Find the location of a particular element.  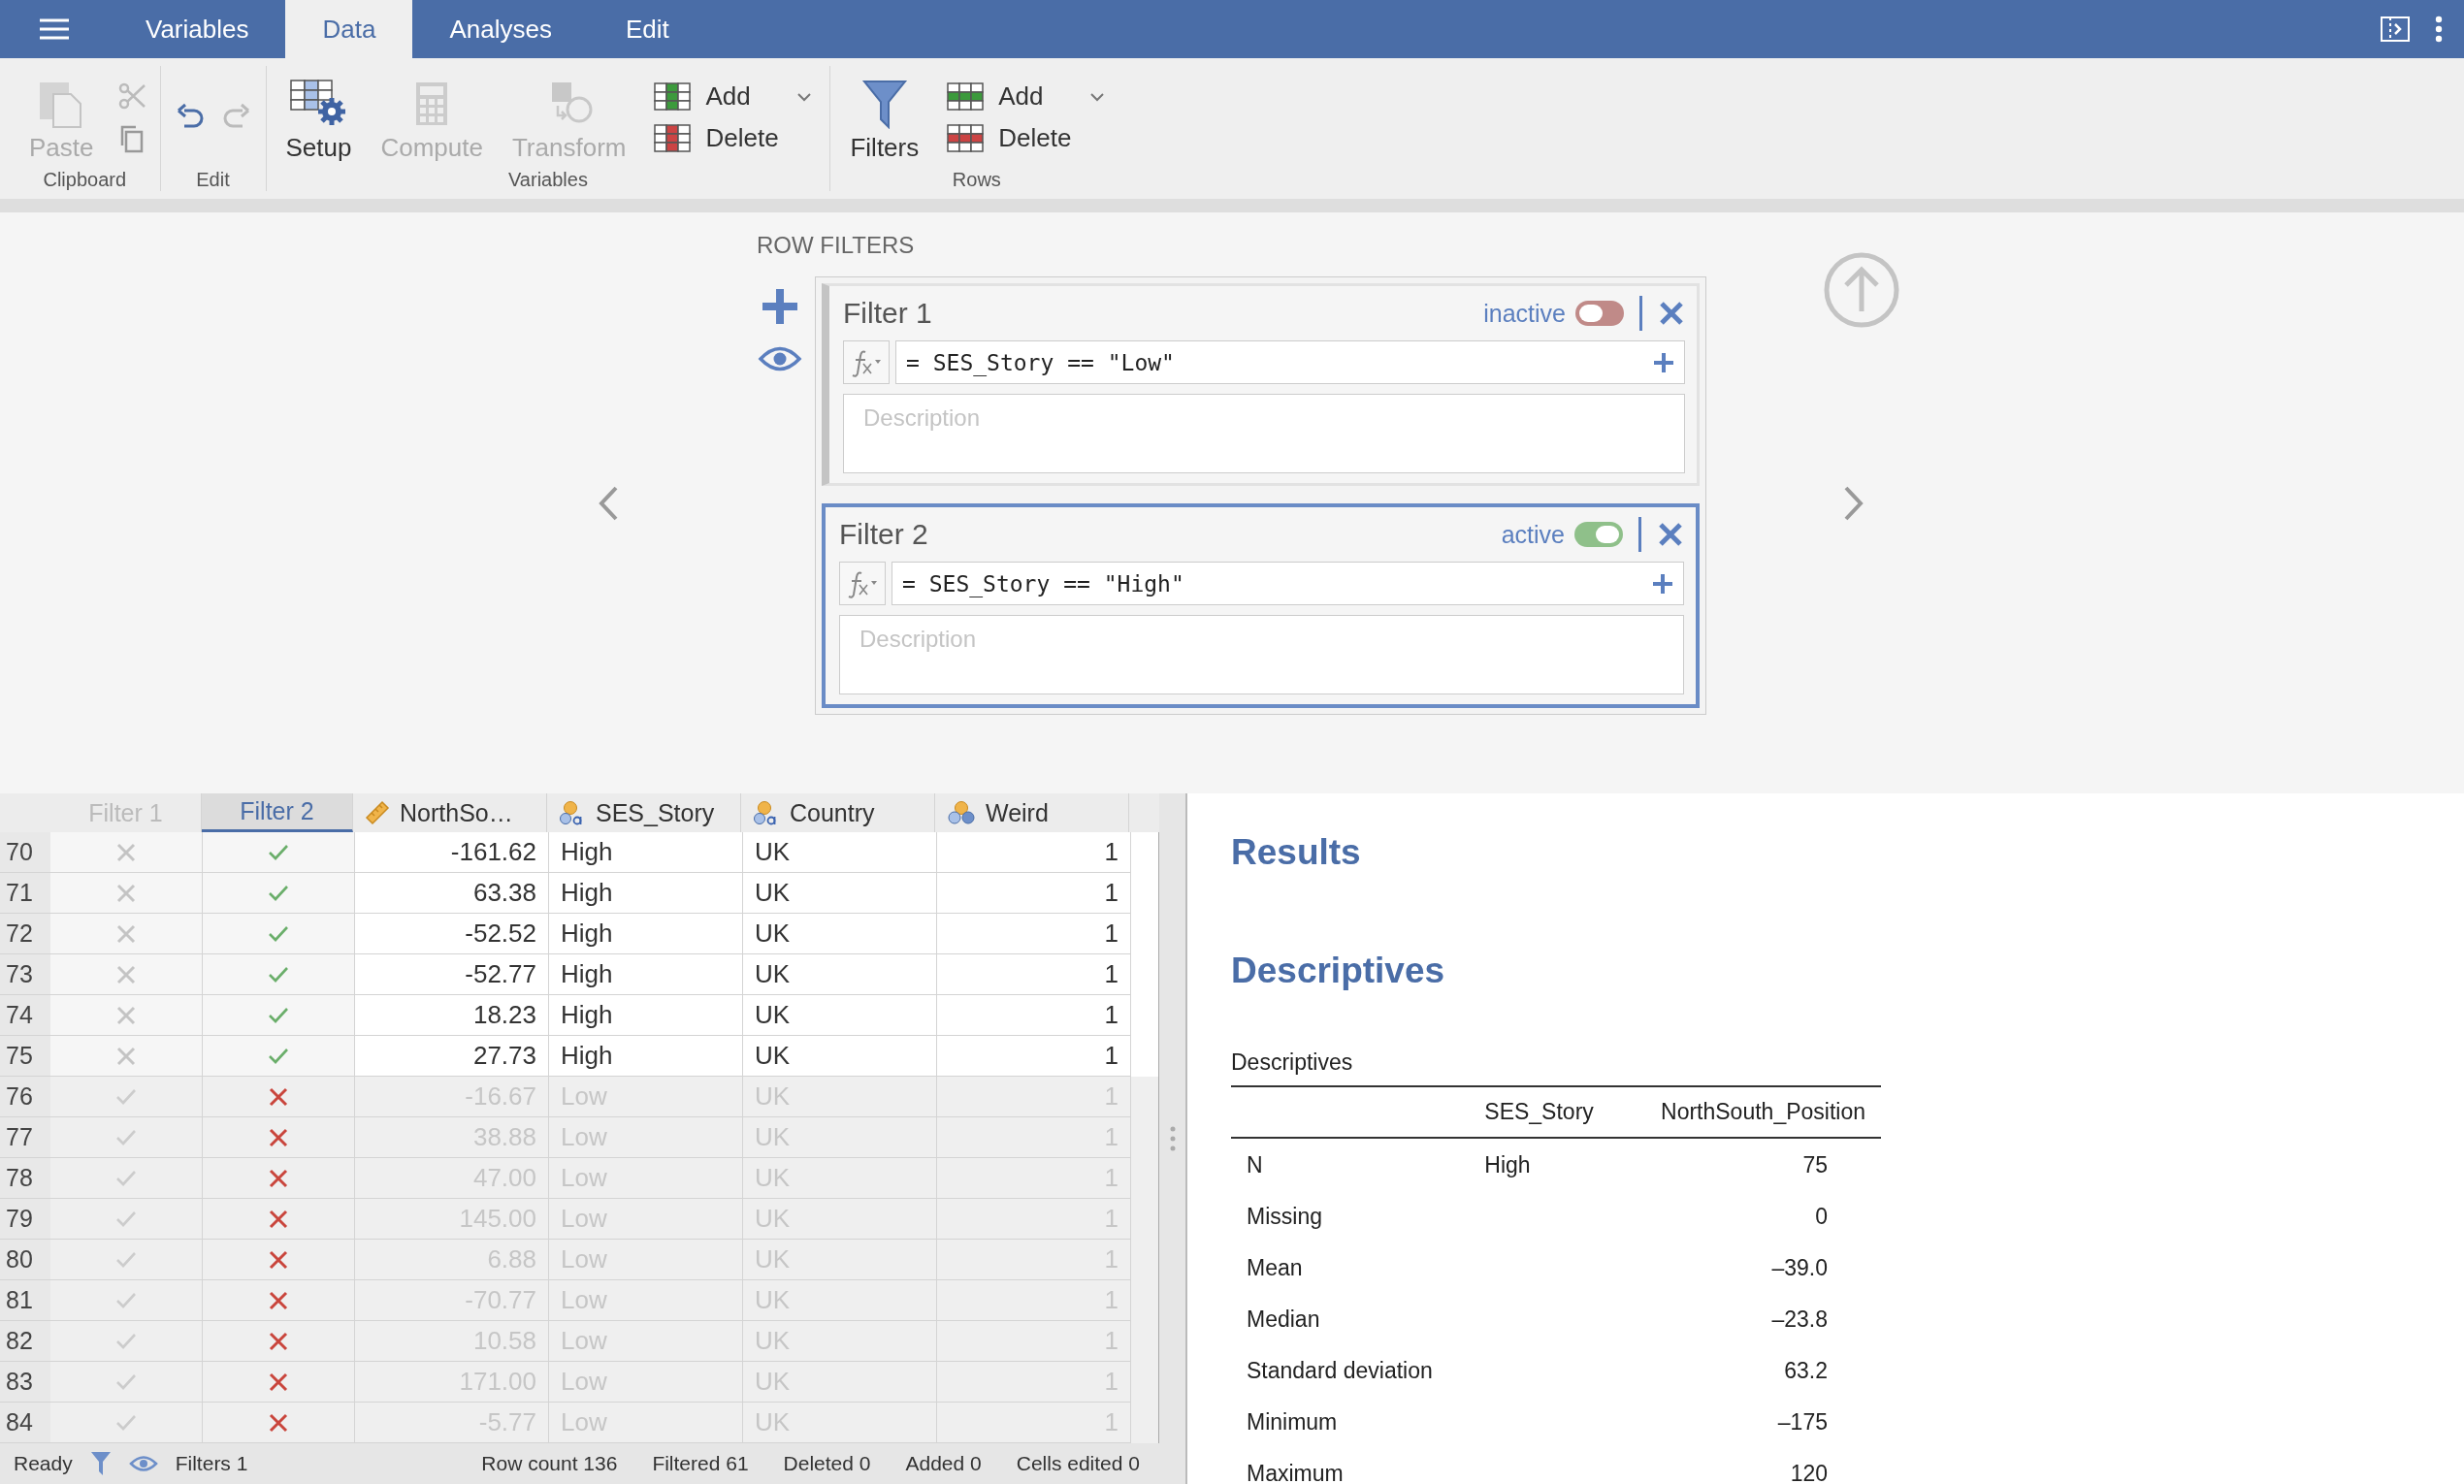

status-count: Deleted 0 is located at coordinates (827, 1463).